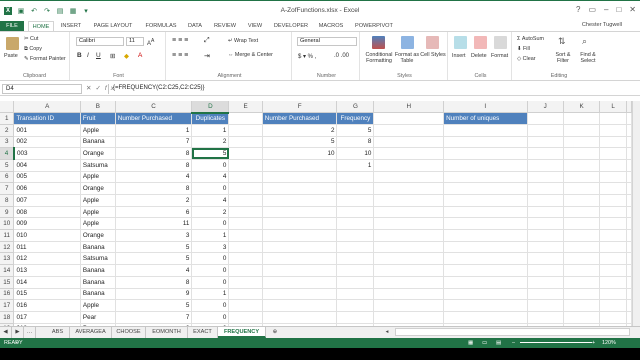  Describe the element at coordinates (582, 165) in the screenshot. I see `cell-k5` at that location.